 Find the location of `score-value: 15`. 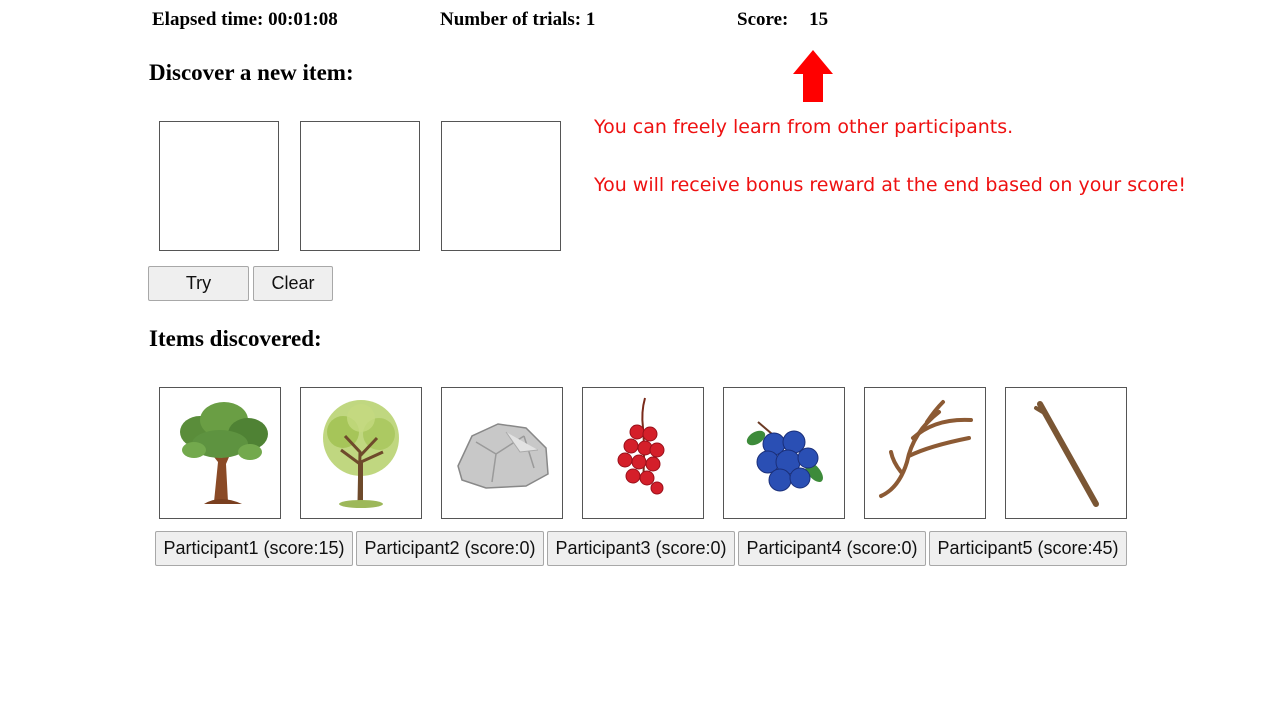

score-value: 15 is located at coordinates (819, 19).